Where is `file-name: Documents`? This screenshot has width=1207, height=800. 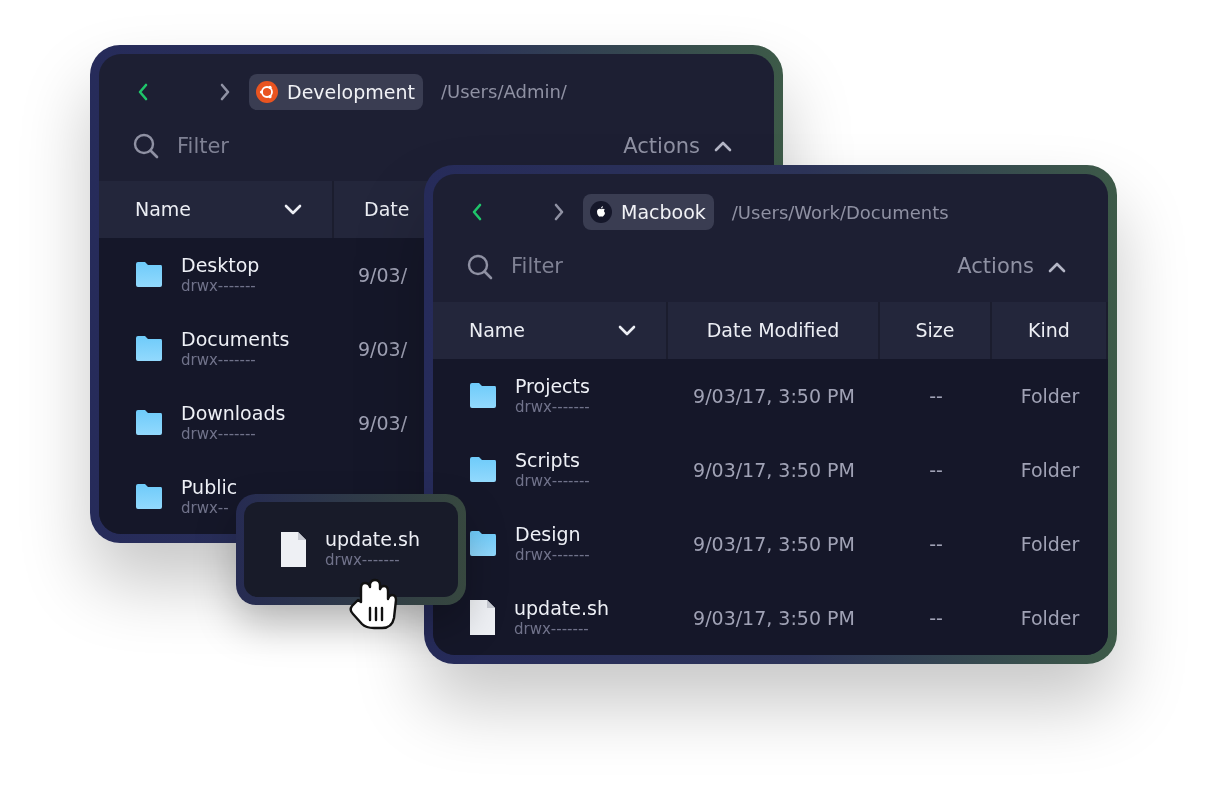 file-name: Documents is located at coordinates (235, 339).